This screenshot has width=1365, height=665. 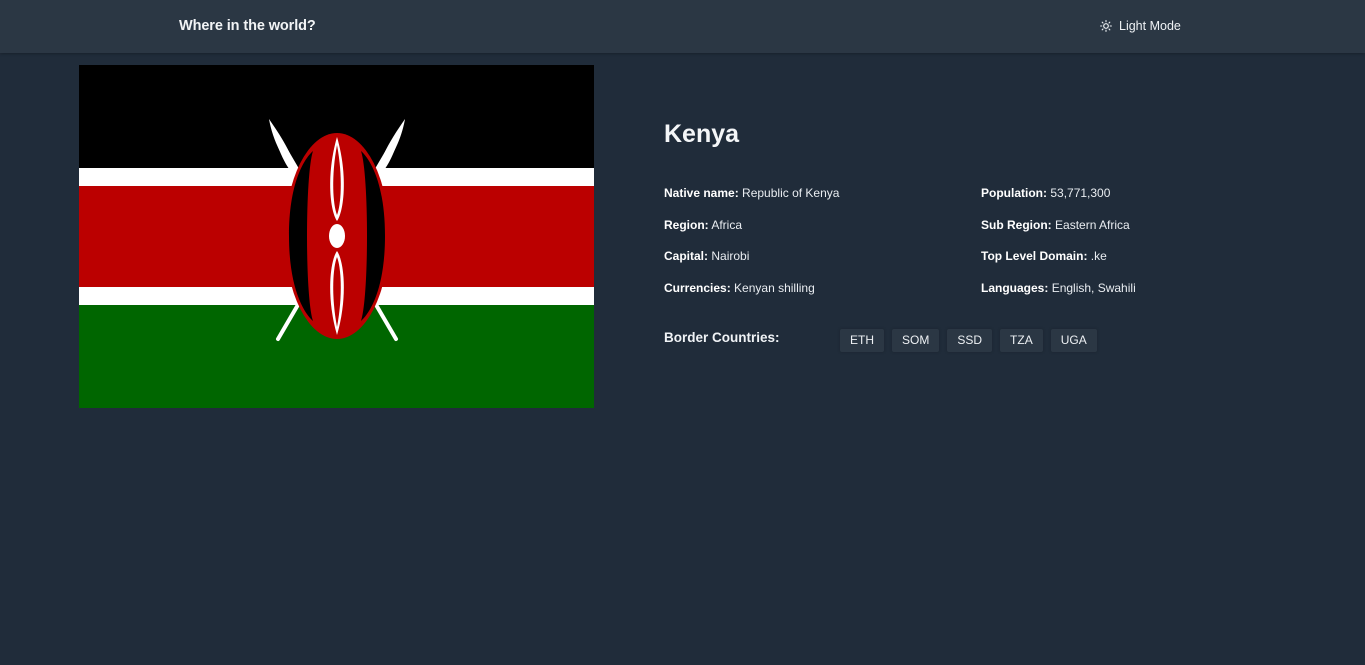 What do you see at coordinates (1093, 288) in the screenshot?
I see `fact-value: English, Swahili` at bounding box center [1093, 288].